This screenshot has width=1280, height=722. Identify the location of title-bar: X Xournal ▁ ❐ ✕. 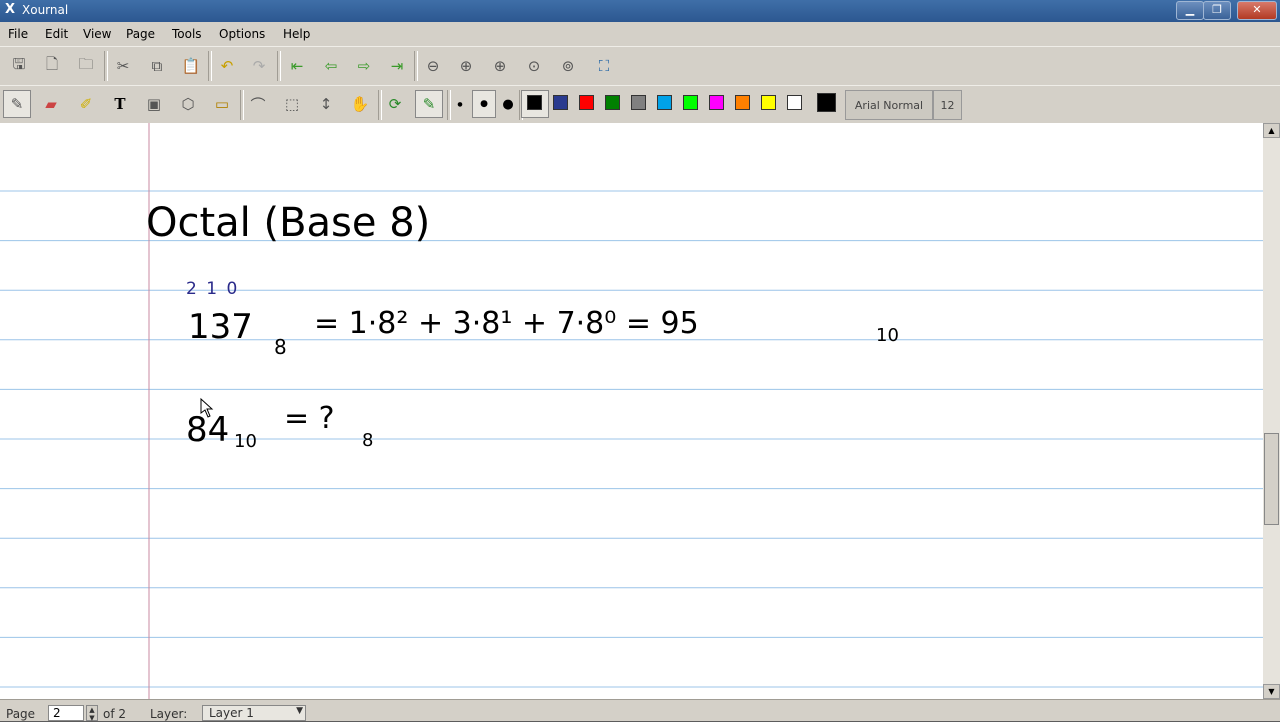
(640, 11).